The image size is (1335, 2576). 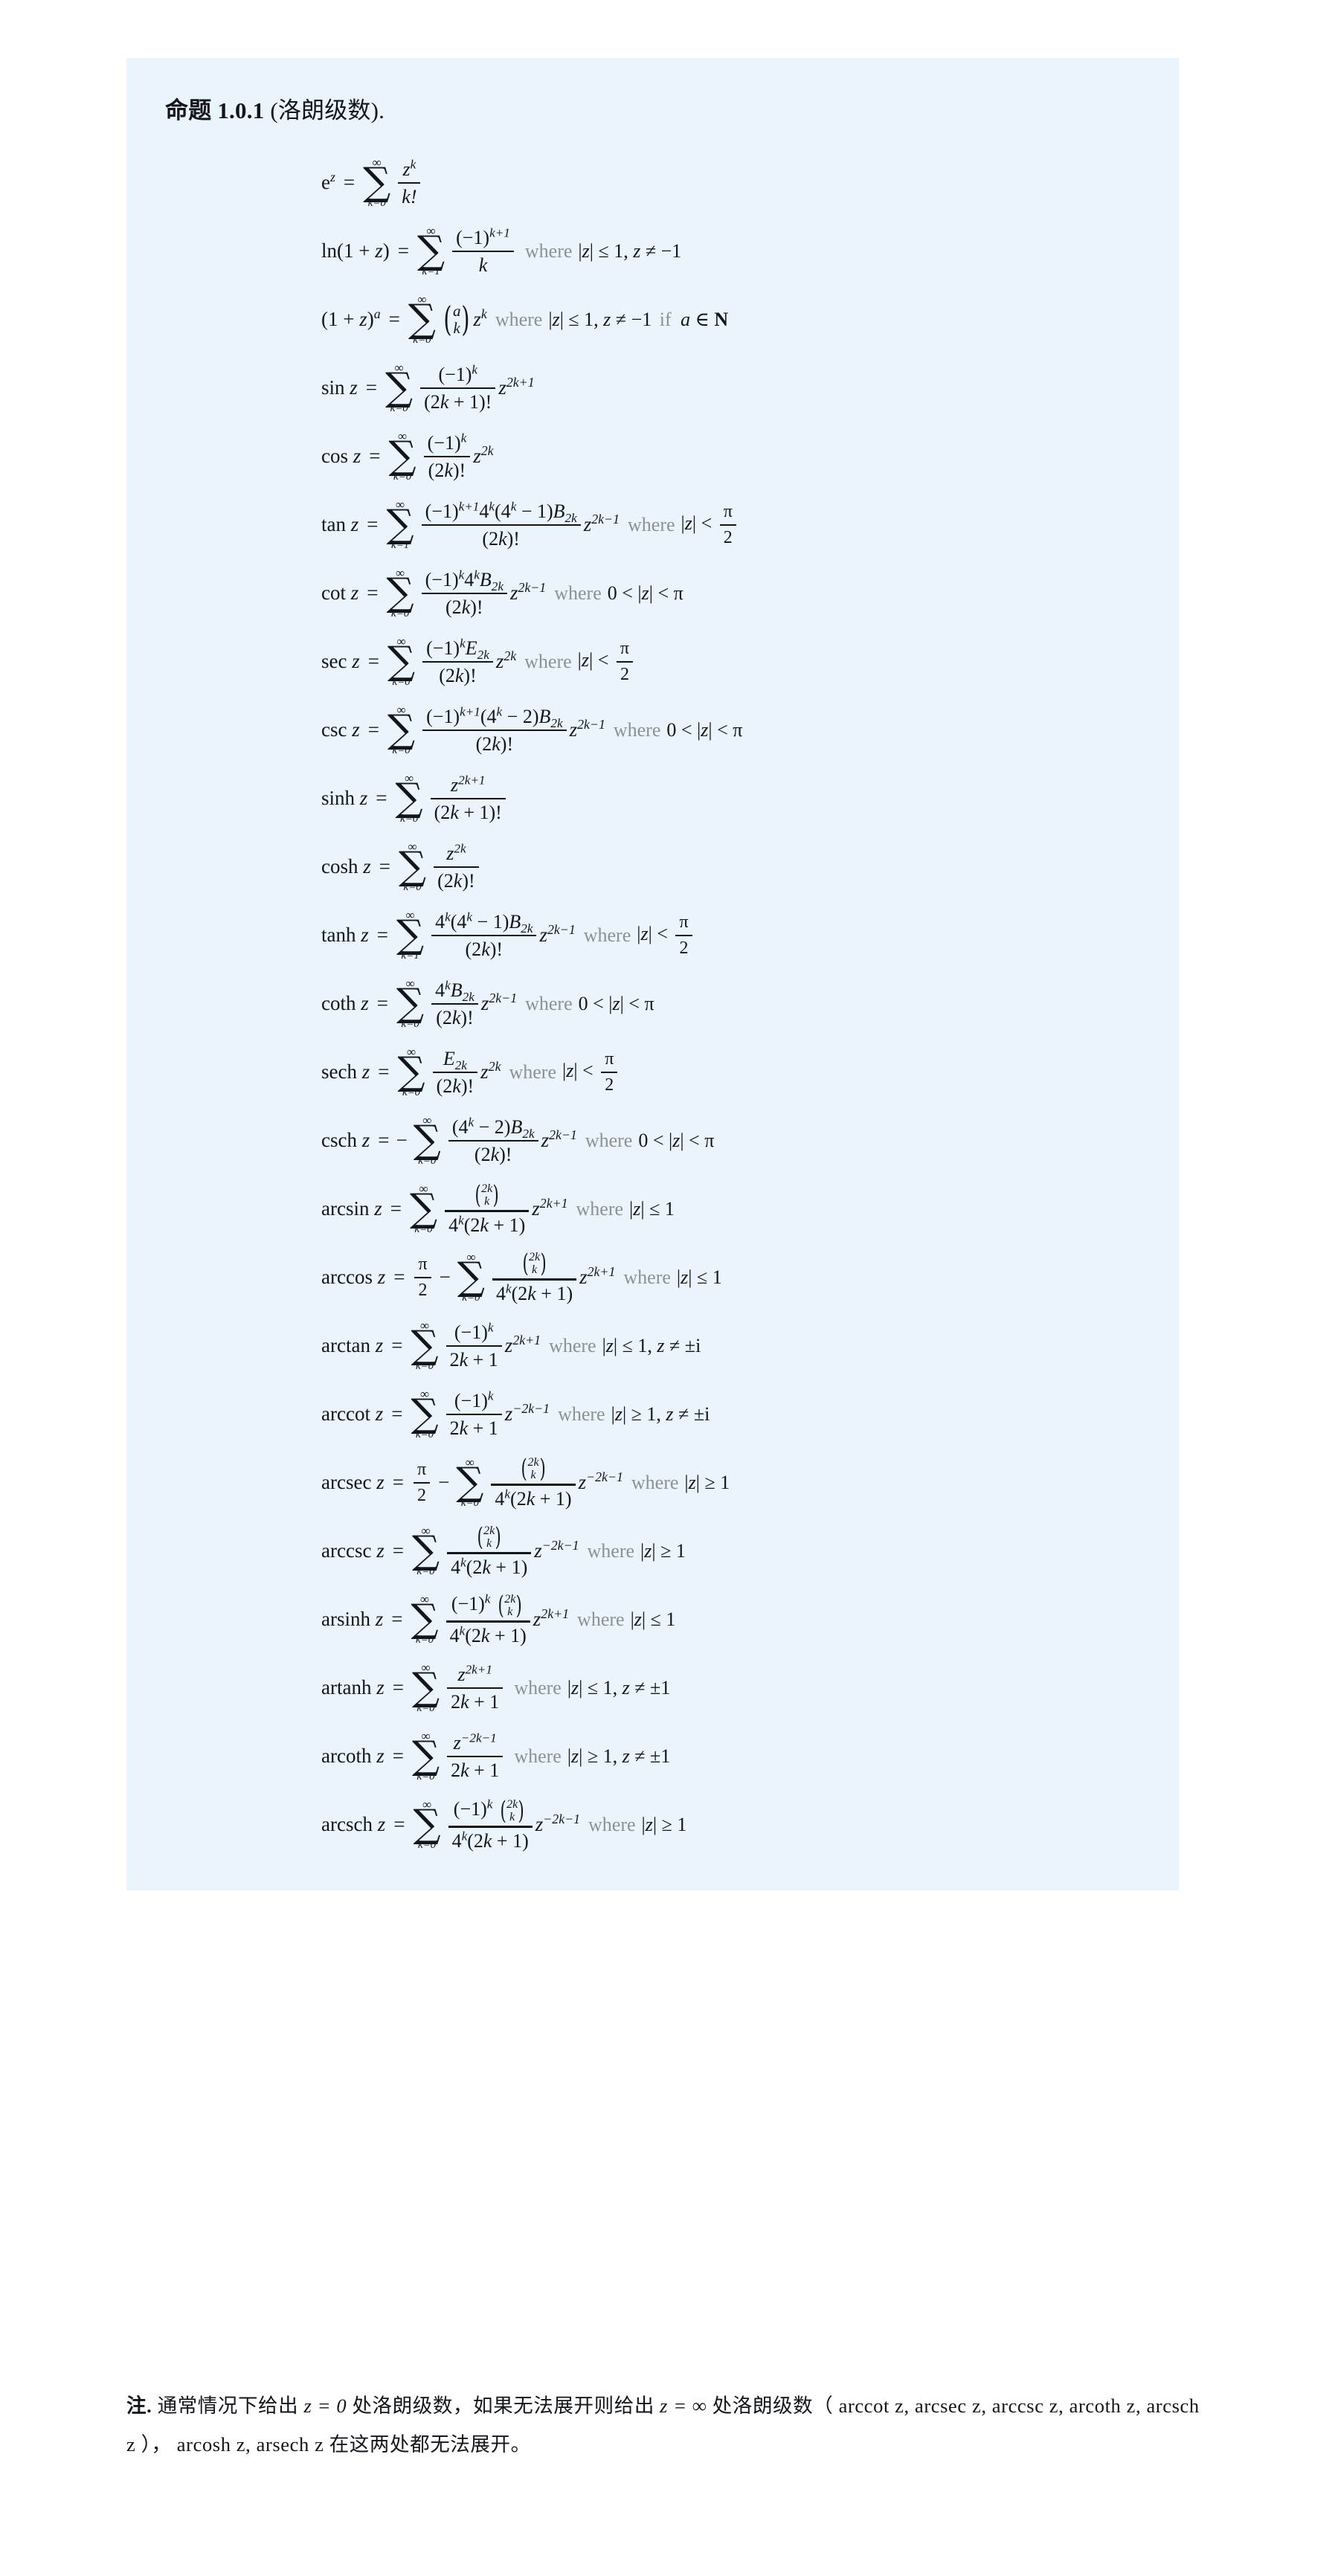 What do you see at coordinates (707, 1482) in the screenshot?
I see `formula-condition-arcsec: |z| ≥ 1` at bounding box center [707, 1482].